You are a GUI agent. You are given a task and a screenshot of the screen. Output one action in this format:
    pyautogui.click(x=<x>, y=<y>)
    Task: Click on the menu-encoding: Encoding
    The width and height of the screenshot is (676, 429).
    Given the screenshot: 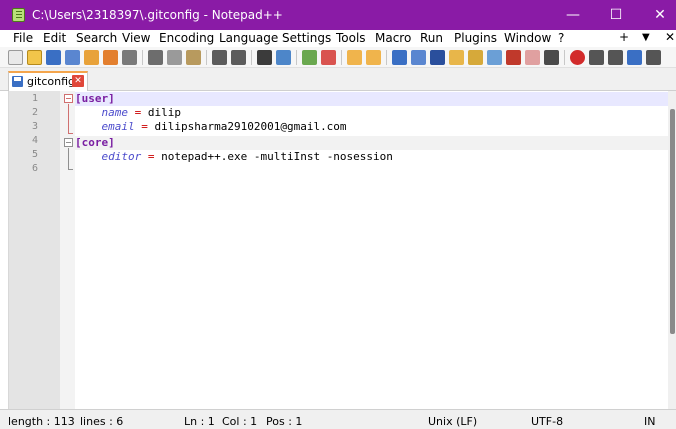 What is the action you would take?
    pyautogui.click(x=186, y=38)
    